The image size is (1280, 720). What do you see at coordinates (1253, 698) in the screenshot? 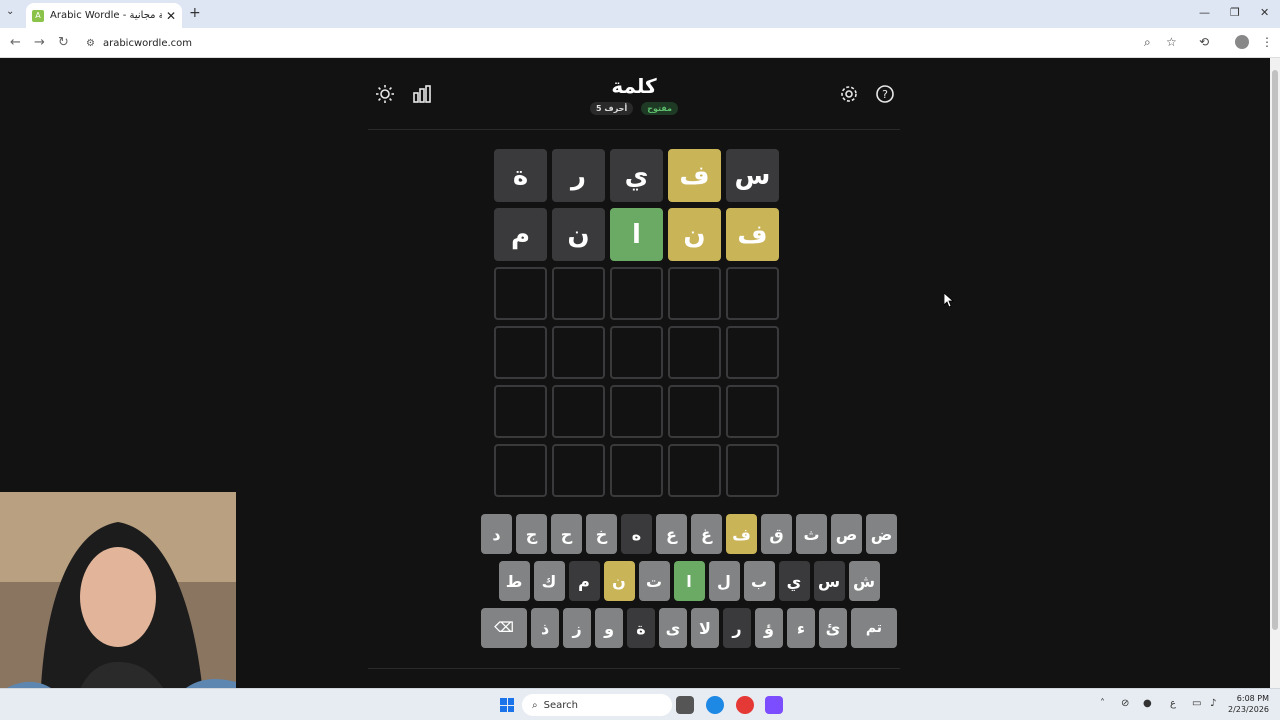
I see `clock-time: 6:08 PM` at bounding box center [1253, 698].